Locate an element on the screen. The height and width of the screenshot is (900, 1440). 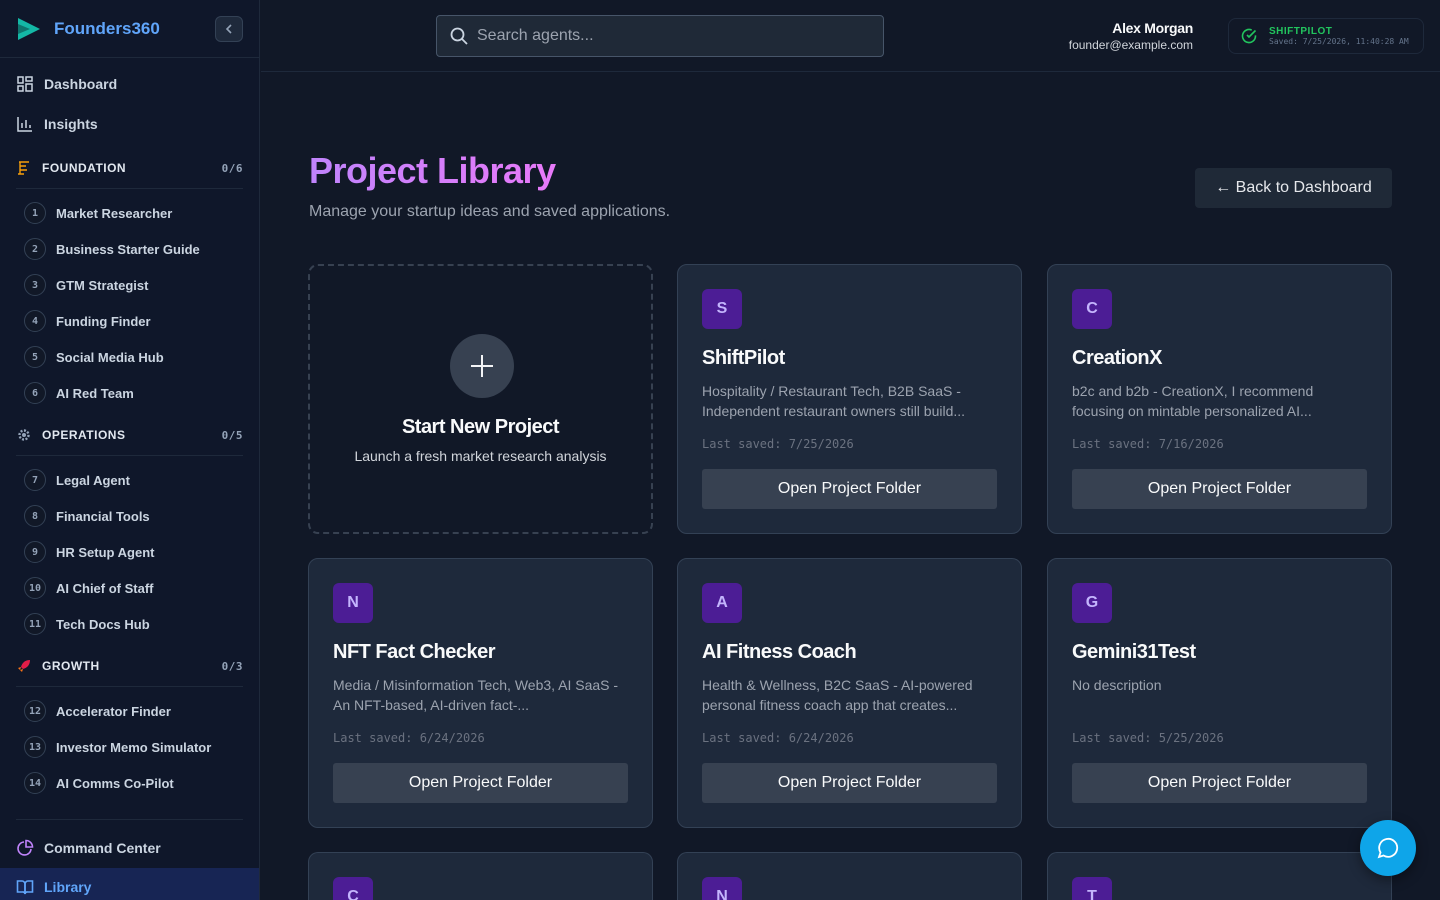
section-growth: GROWTH 0/3 is located at coordinates (129, 666).